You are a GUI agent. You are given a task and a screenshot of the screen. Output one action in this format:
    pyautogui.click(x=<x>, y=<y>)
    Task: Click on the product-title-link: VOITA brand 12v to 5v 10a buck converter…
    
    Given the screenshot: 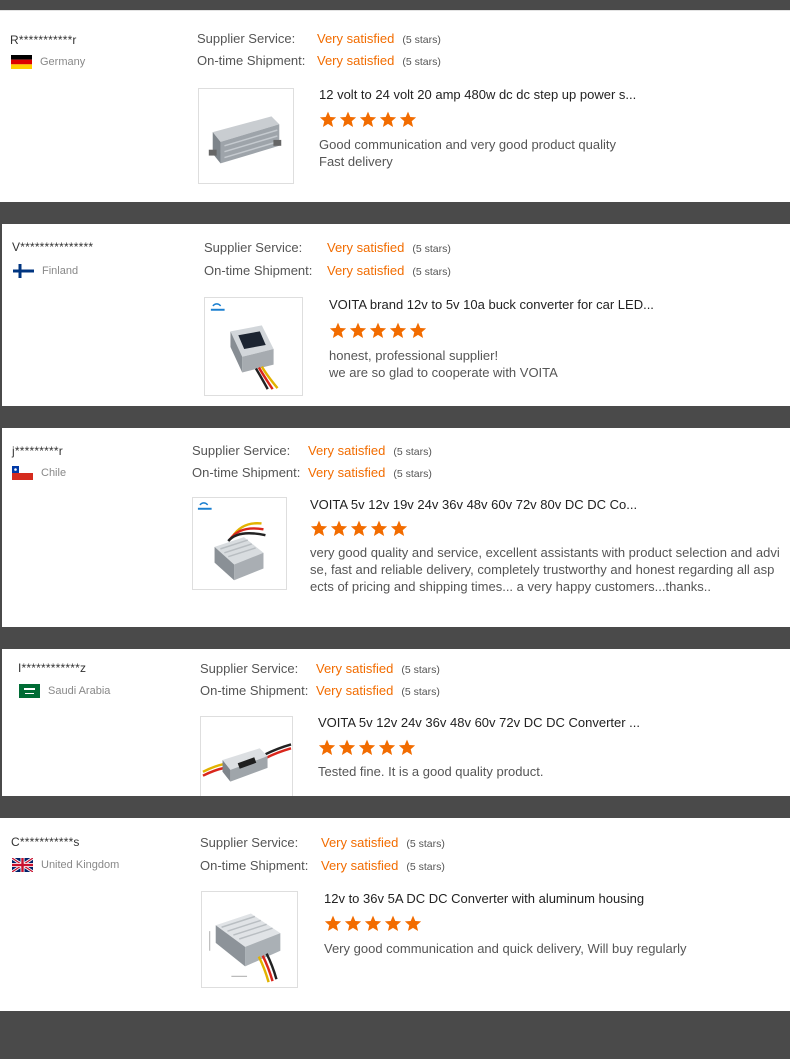 What is the action you would take?
    pyautogui.click(x=491, y=304)
    